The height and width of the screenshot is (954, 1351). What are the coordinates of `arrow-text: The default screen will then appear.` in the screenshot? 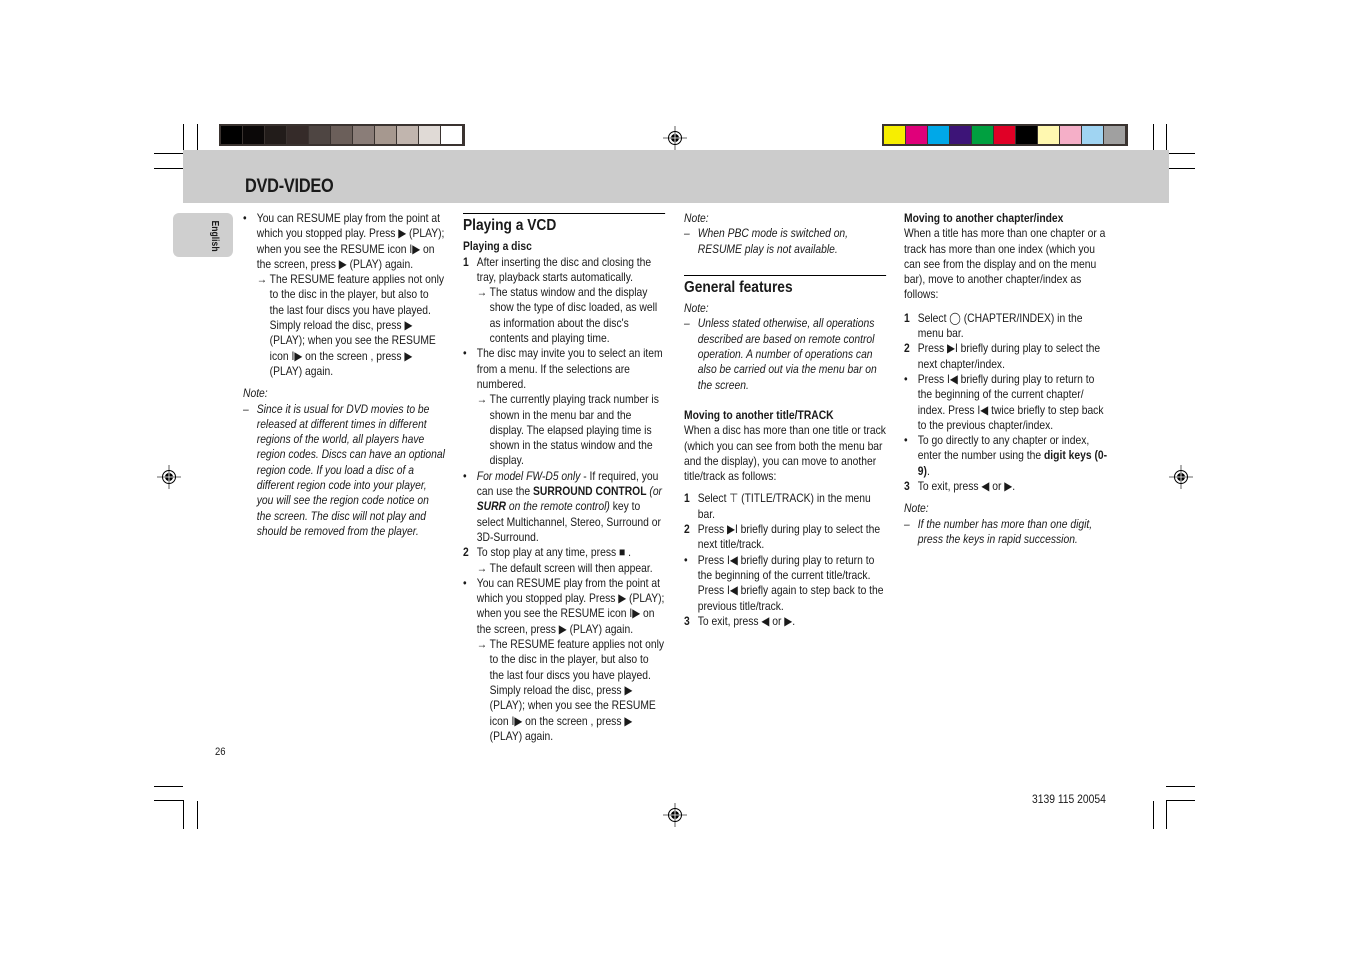 It's located at (571, 567).